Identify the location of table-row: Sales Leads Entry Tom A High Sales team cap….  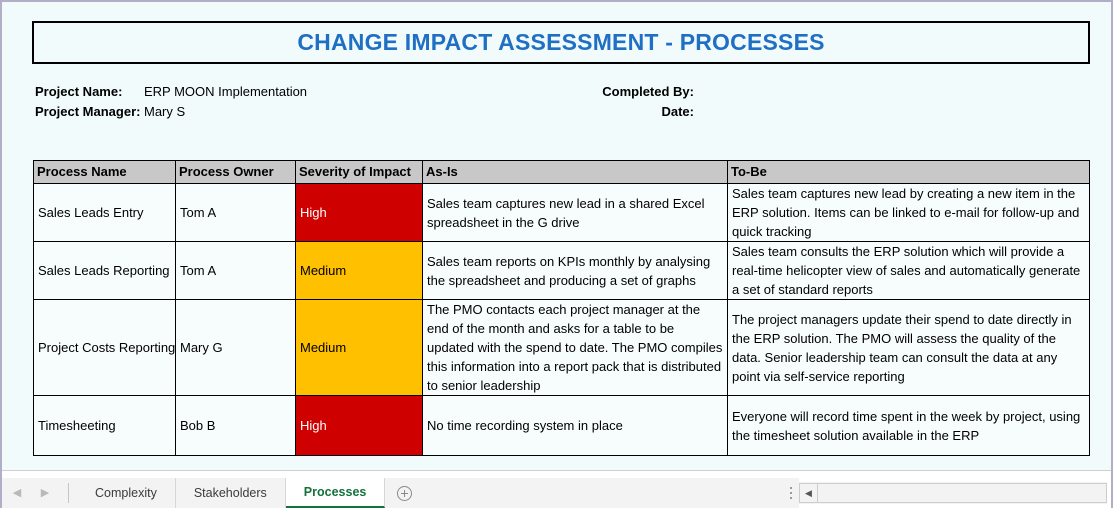
(561, 212).